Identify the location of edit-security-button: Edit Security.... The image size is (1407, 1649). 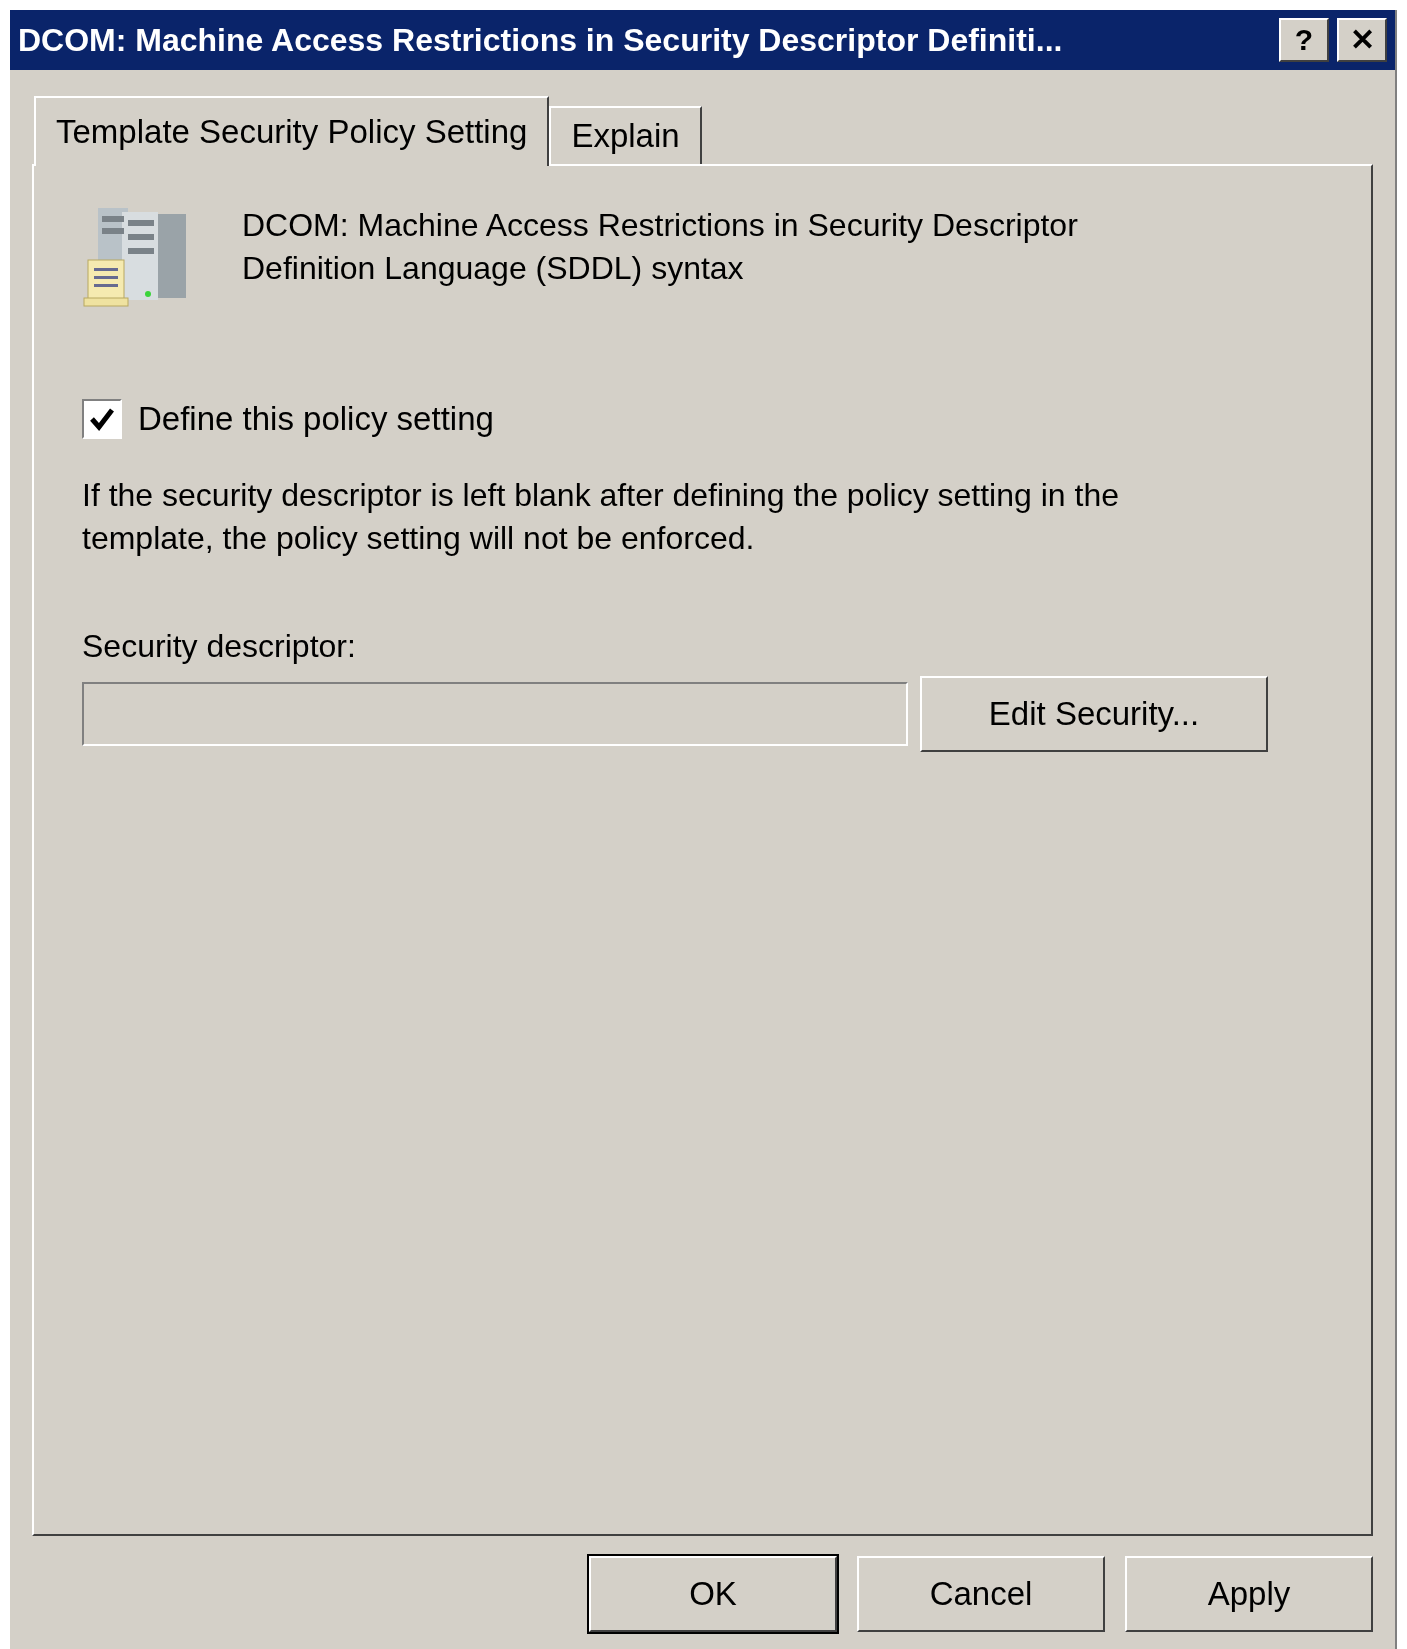
(1094, 713).